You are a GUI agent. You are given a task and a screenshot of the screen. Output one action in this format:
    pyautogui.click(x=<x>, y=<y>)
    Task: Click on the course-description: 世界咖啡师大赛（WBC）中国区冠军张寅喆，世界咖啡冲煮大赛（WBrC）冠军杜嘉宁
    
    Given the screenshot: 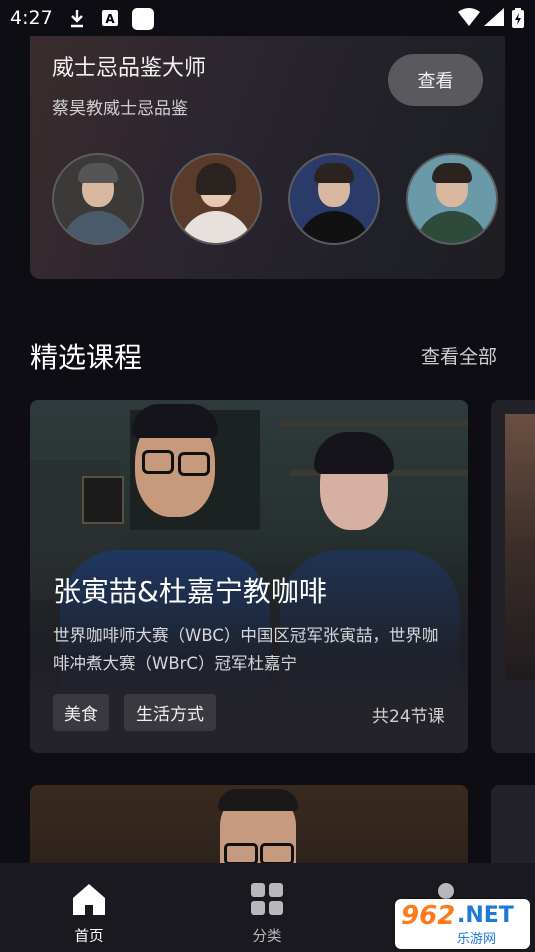 What is the action you would take?
    pyautogui.click(x=246, y=649)
    